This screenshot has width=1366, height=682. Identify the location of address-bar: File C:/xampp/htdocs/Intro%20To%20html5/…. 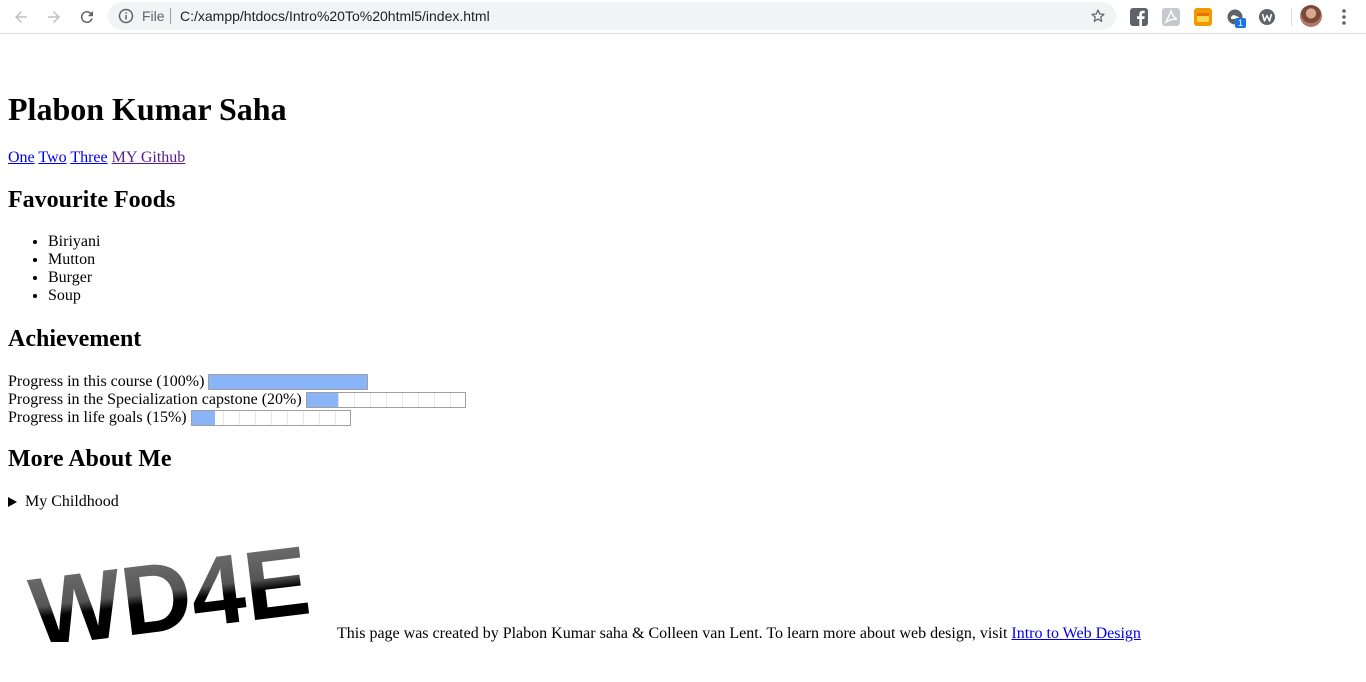
(612, 16).